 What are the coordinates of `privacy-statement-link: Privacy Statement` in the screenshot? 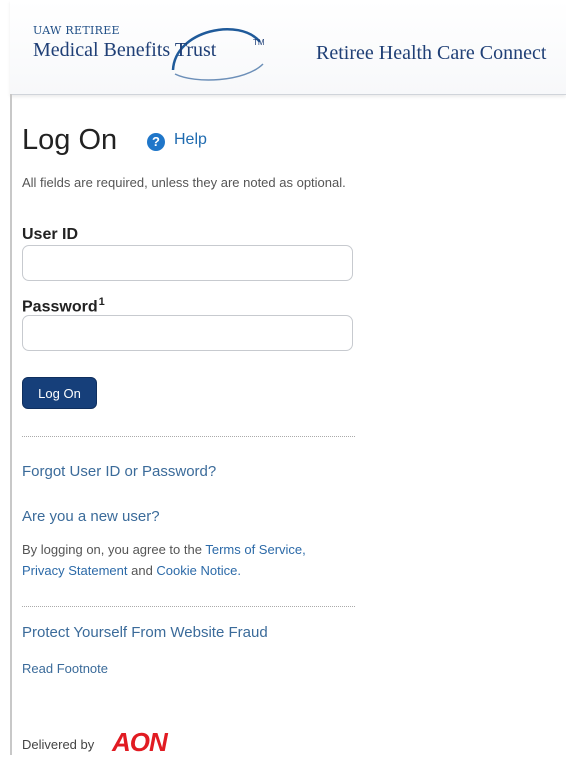 It's located at (75, 570).